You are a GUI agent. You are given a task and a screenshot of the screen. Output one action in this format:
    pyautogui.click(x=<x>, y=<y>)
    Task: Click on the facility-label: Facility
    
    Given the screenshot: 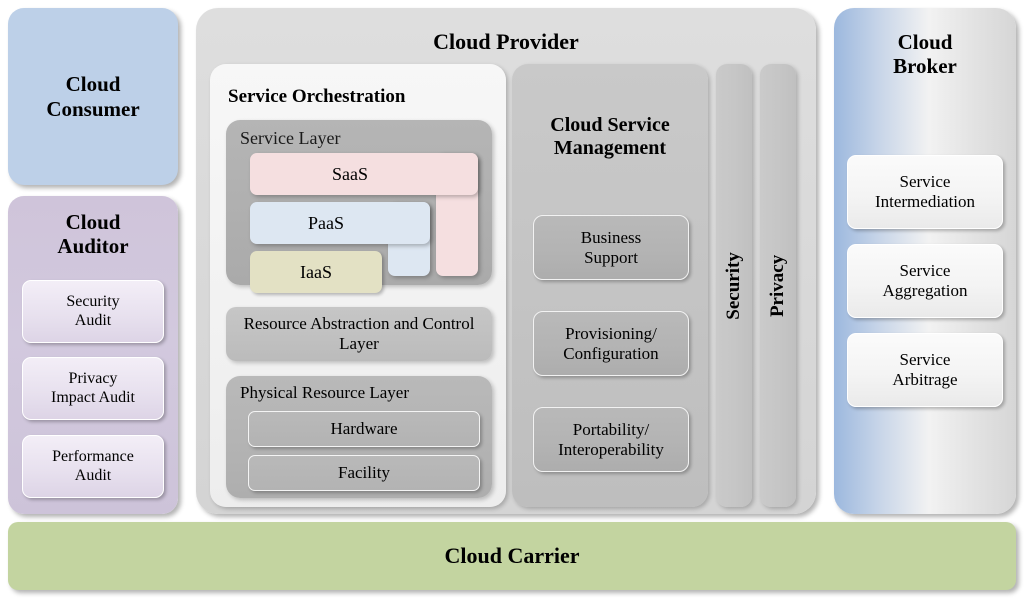 What is the action you would take?
    pyautogui.click(x=364, y=473)
    